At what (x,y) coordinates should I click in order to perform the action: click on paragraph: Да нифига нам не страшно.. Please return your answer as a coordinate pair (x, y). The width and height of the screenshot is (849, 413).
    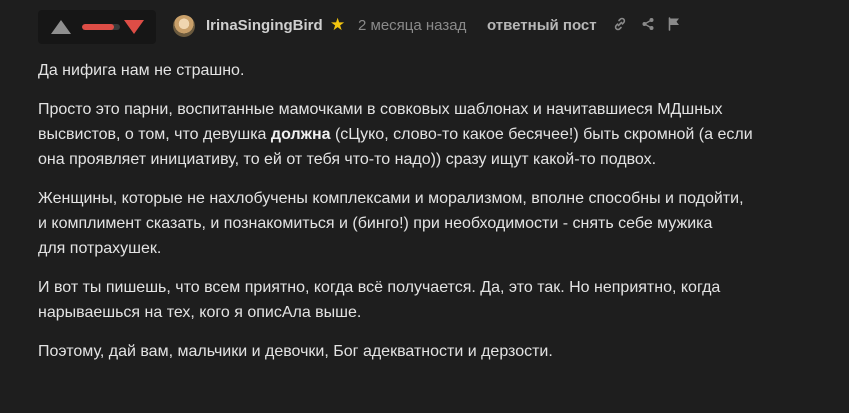
    Looking at the image, I should click on (141, 70).